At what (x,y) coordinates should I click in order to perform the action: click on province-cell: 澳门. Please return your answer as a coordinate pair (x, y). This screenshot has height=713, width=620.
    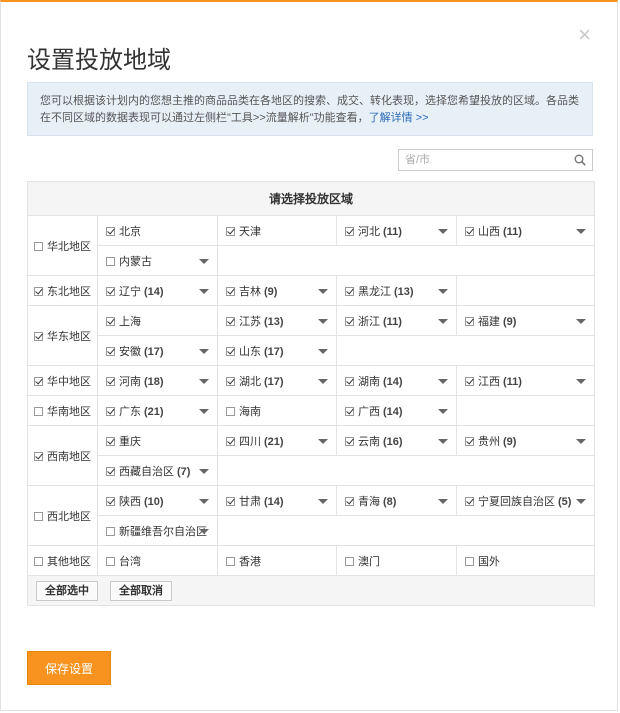
    Looking at the image, I should click on (396, 560).